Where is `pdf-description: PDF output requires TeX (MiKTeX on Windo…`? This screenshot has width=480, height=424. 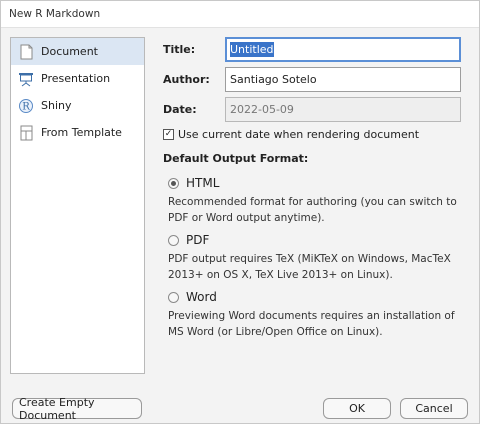
pdf-description: PDF output requires TeX (MiKTeX on Windo… is located at coordinates (309, 267).